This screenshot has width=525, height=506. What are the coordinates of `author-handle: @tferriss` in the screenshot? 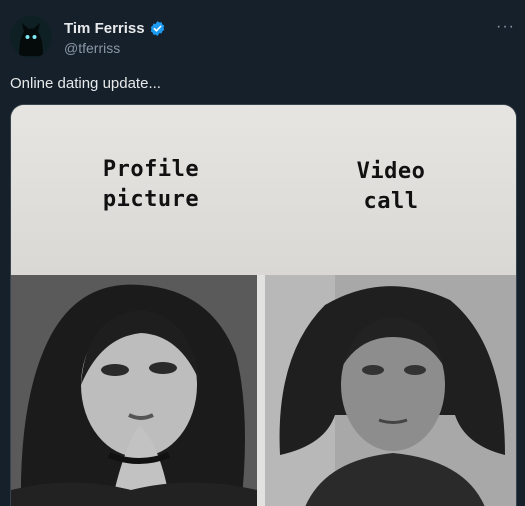 It's located at (92, 48).